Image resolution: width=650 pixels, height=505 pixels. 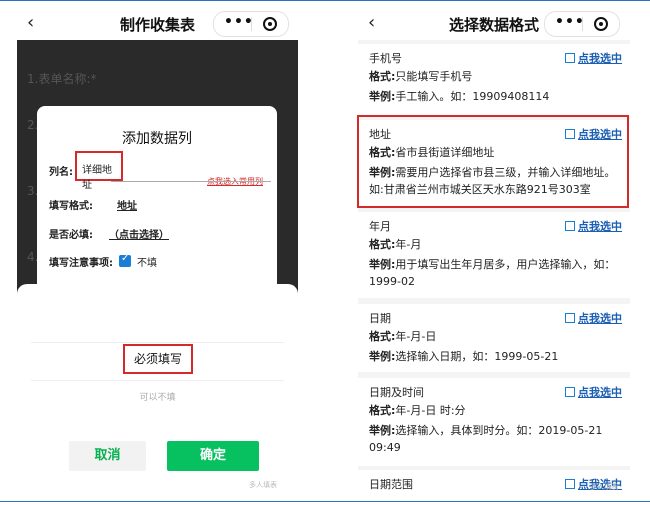 What do you see at coordinates (158, 359) in the screenshot?
I see `option-required: 必须填写` at bounding box center [158, 359].